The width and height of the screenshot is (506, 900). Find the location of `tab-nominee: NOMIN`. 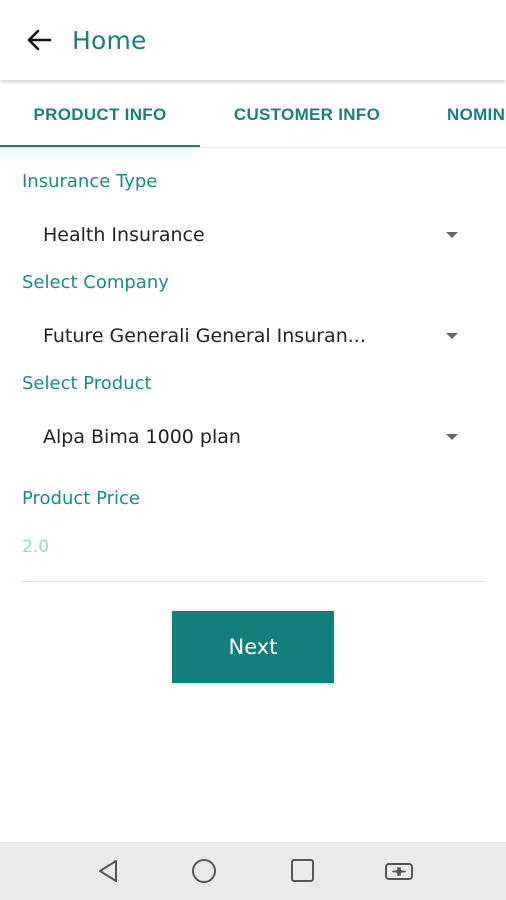

tab-nominee: NOMIN is located at coordinates (468, 114).